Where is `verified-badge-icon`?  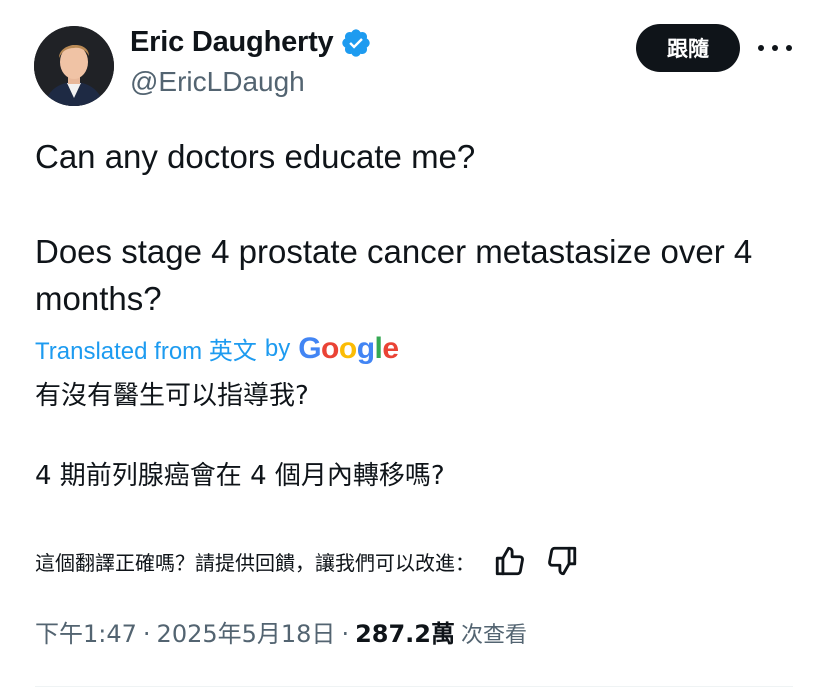
verified-badge-icon is located at coordinates (356, 43).